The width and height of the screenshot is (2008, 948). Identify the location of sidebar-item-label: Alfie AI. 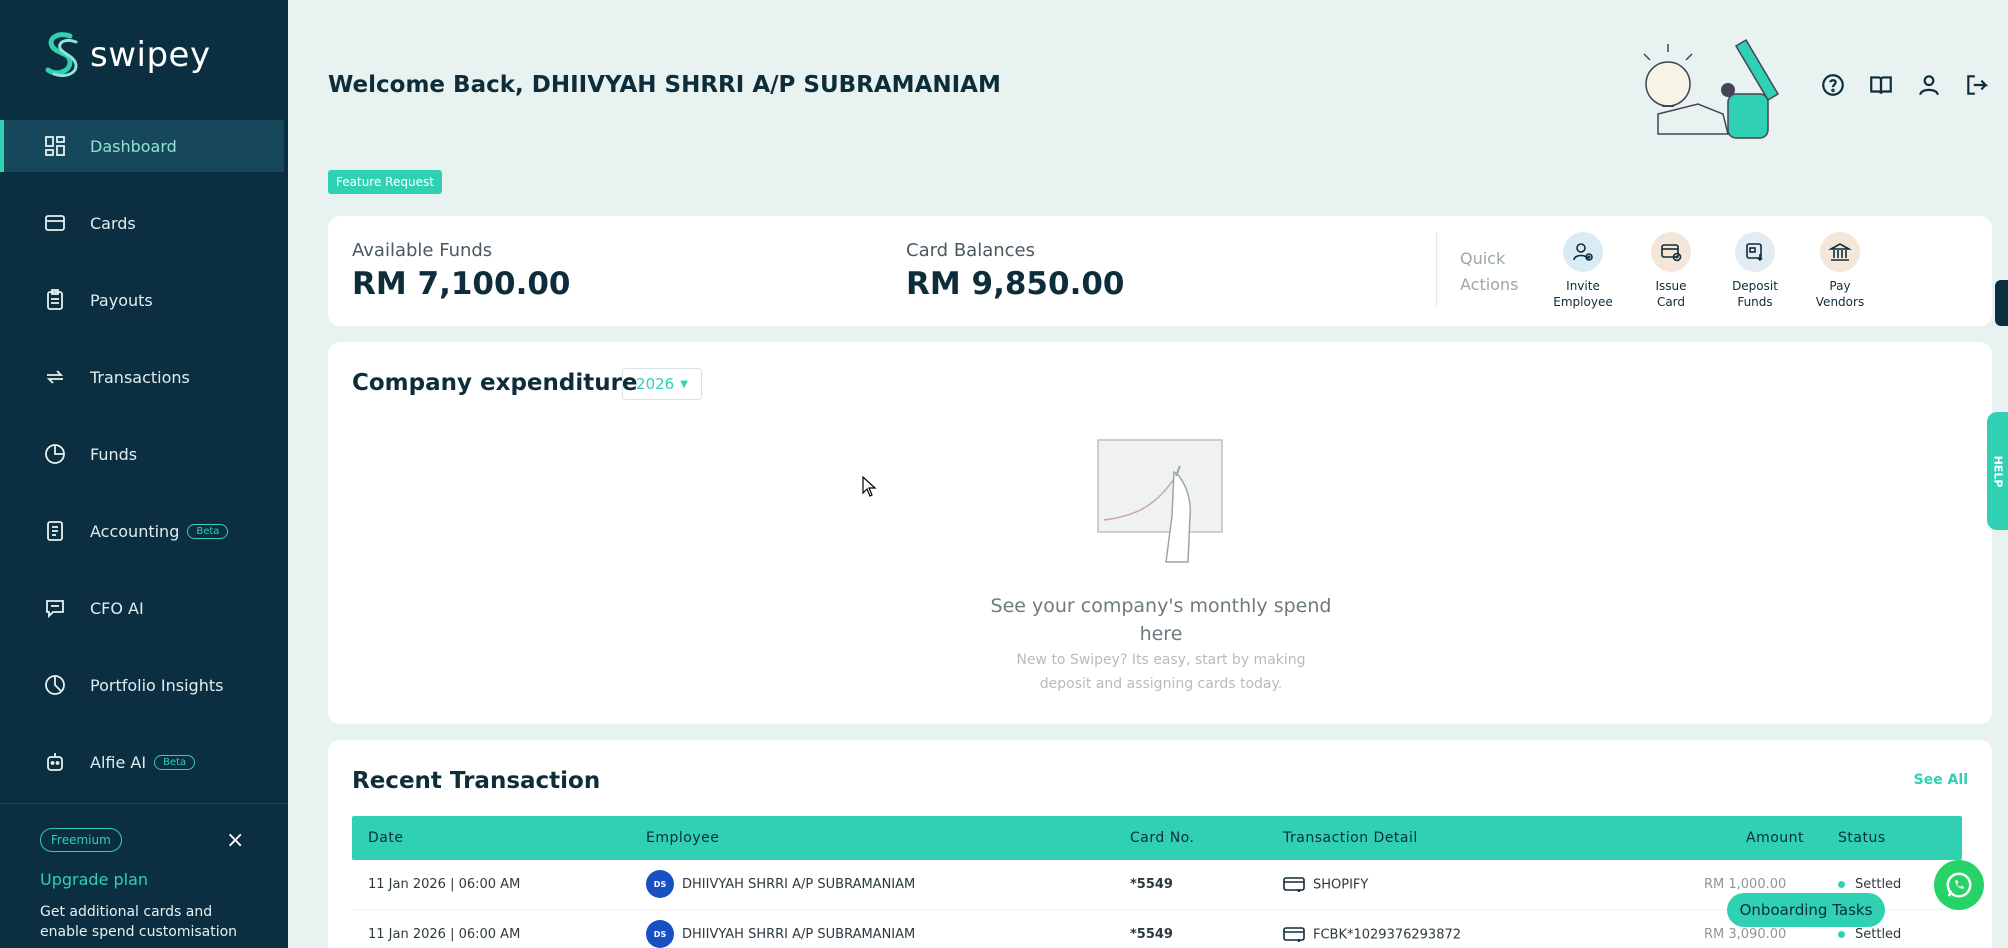
(118, 762).